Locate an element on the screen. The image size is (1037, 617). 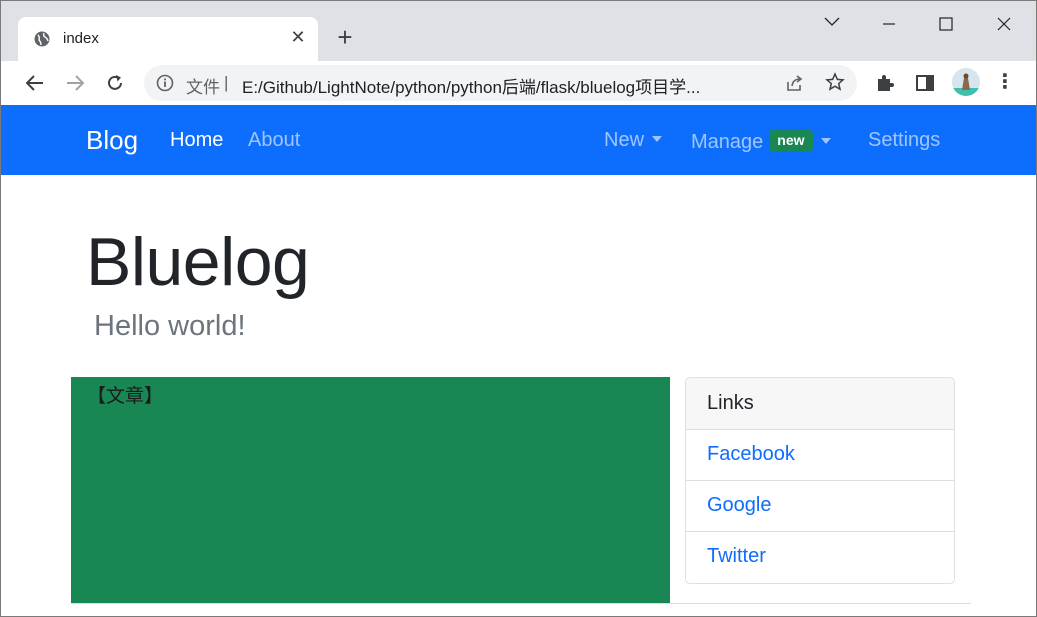
navbar-brand: Blog is located at coordinates (112, 140).